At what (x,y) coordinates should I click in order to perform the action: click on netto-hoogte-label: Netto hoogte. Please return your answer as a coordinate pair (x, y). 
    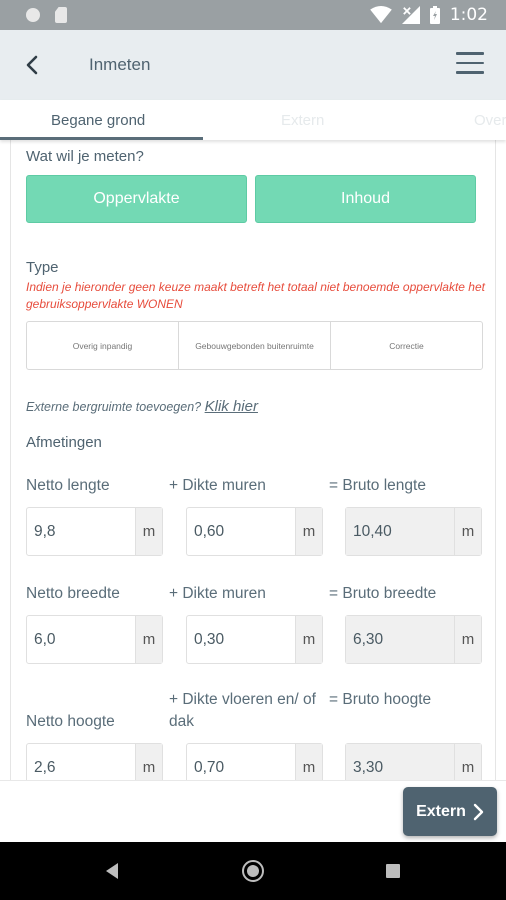
    Looking at the image, I should click on (70, 721).